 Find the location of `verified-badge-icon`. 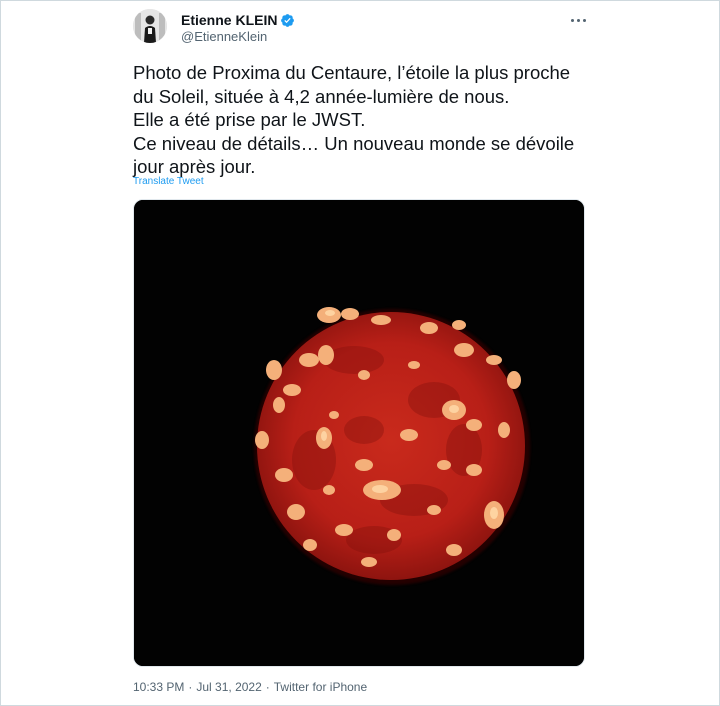

verified-badge-icon is located at coordinates (288, 20).